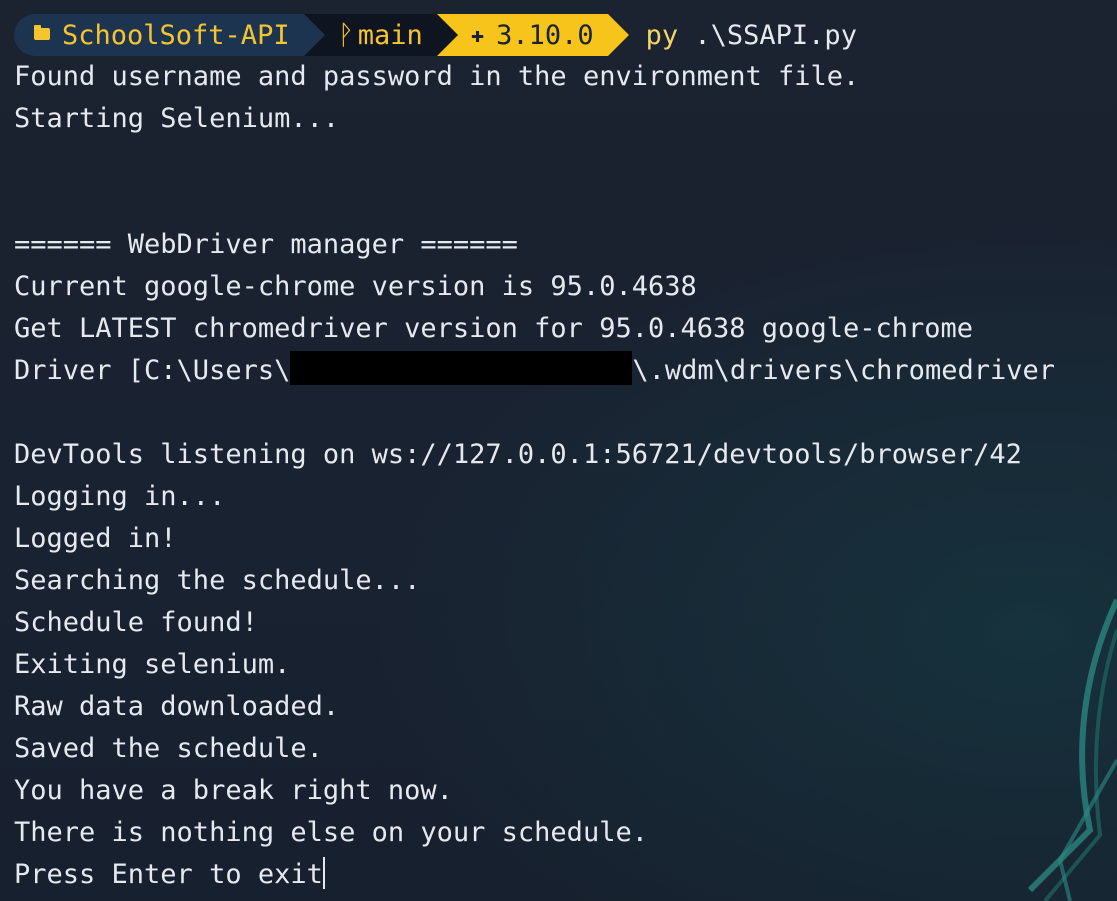 This screenshot has height=901, width=1117. What do you see at coordinates (152, 370) in the screenshot?
I see `driver-path-prefix: Driver [C:\Users\` at bounding box center [152, 370].